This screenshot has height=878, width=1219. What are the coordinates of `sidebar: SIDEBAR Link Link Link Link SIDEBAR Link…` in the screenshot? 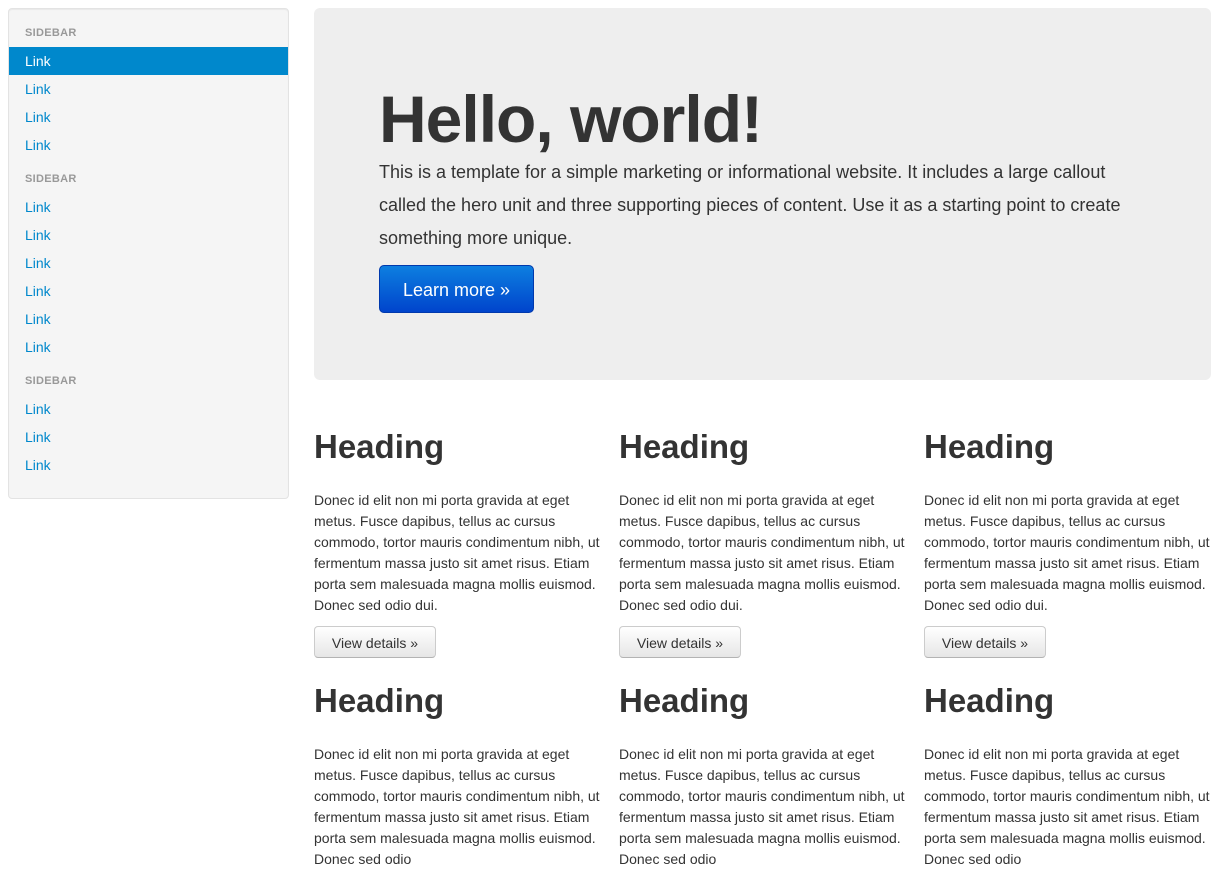 It's located at (148, 253).